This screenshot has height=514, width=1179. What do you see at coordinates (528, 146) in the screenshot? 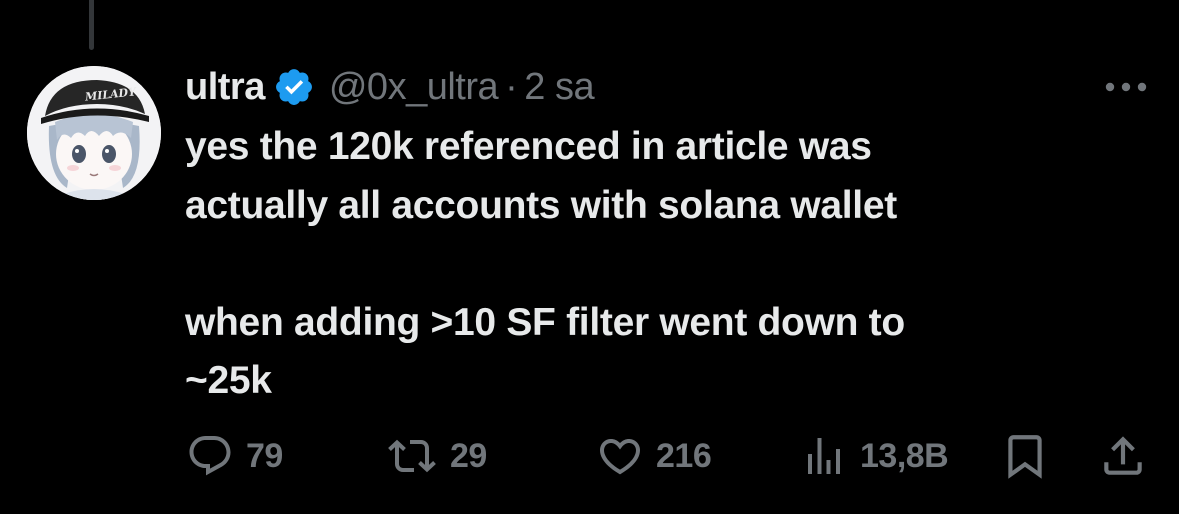
I see `tweet-text-line: yes the 120k referenced in article was` at bounding box center [528, 146].